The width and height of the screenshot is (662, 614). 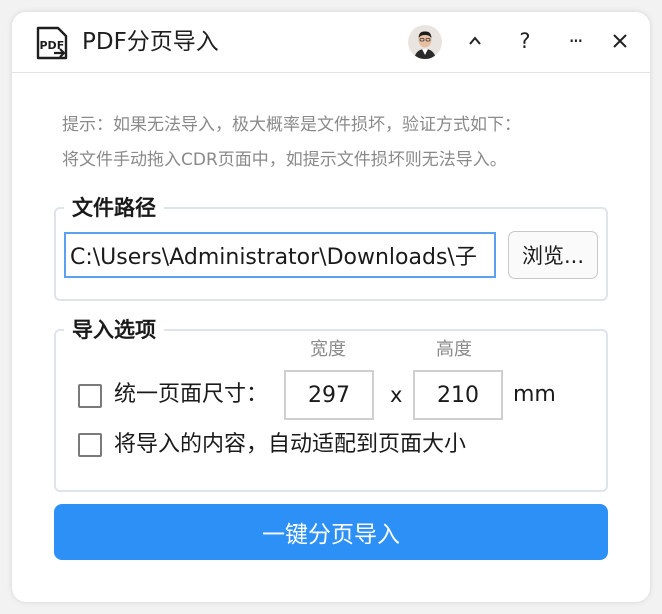 I want to click on user-avatar, so click(x=425, y=42).